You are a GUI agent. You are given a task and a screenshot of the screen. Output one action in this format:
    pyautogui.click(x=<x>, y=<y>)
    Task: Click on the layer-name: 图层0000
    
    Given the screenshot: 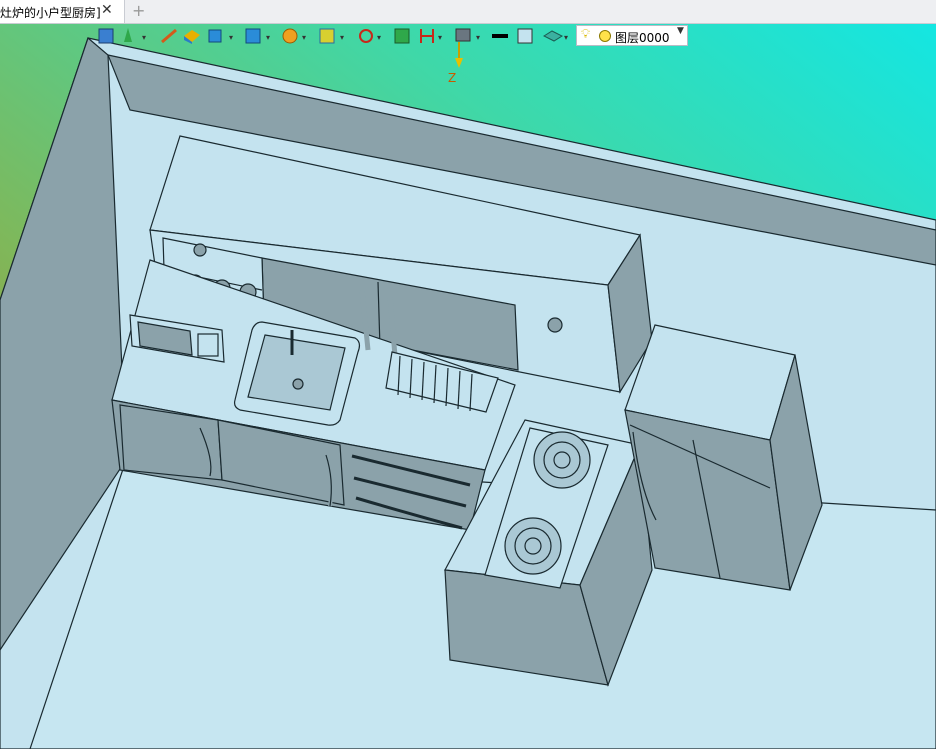 What is the action you would take?
    pyautogui.click(x=642, y=38)
    